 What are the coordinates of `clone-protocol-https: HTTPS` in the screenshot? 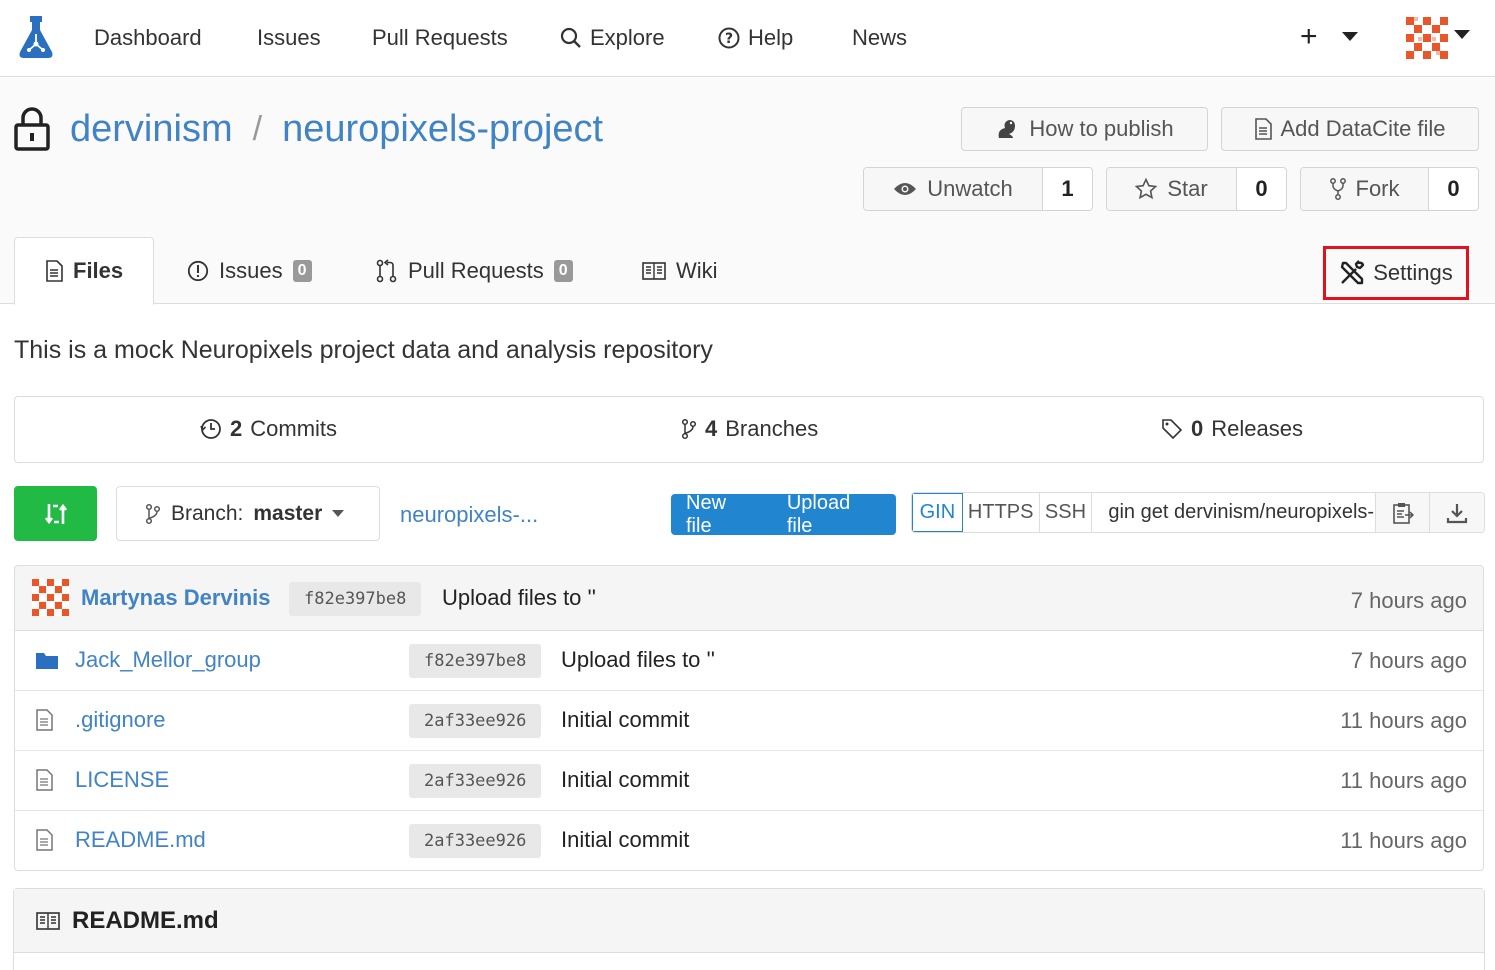 It's located at (1001, 512).